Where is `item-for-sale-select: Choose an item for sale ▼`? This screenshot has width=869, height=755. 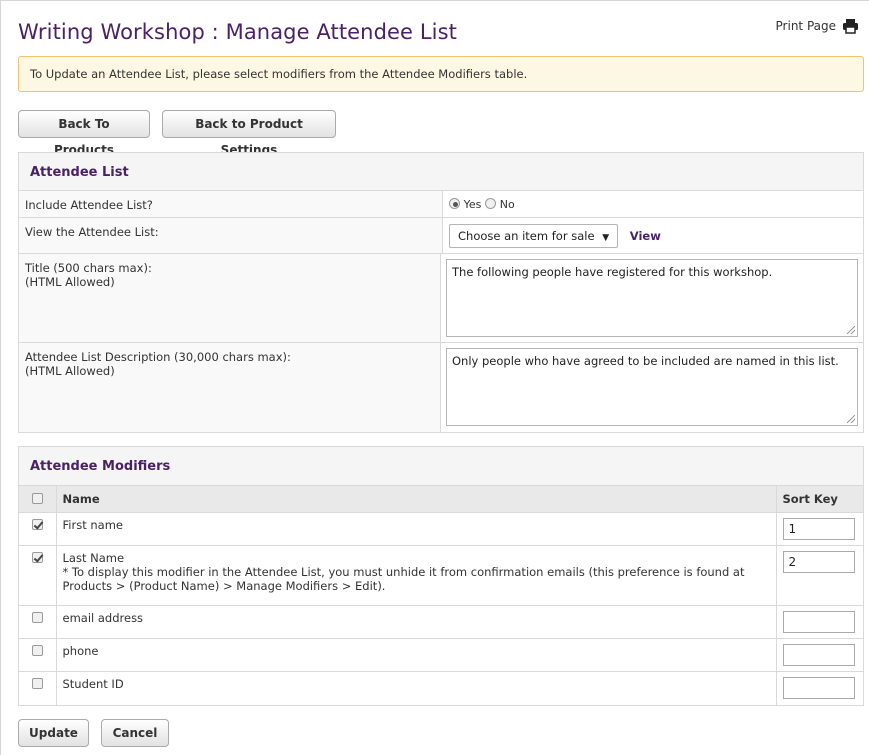
item-for-sale-select: Choose an item for sale ▼ is located at coordinates (534, 236).